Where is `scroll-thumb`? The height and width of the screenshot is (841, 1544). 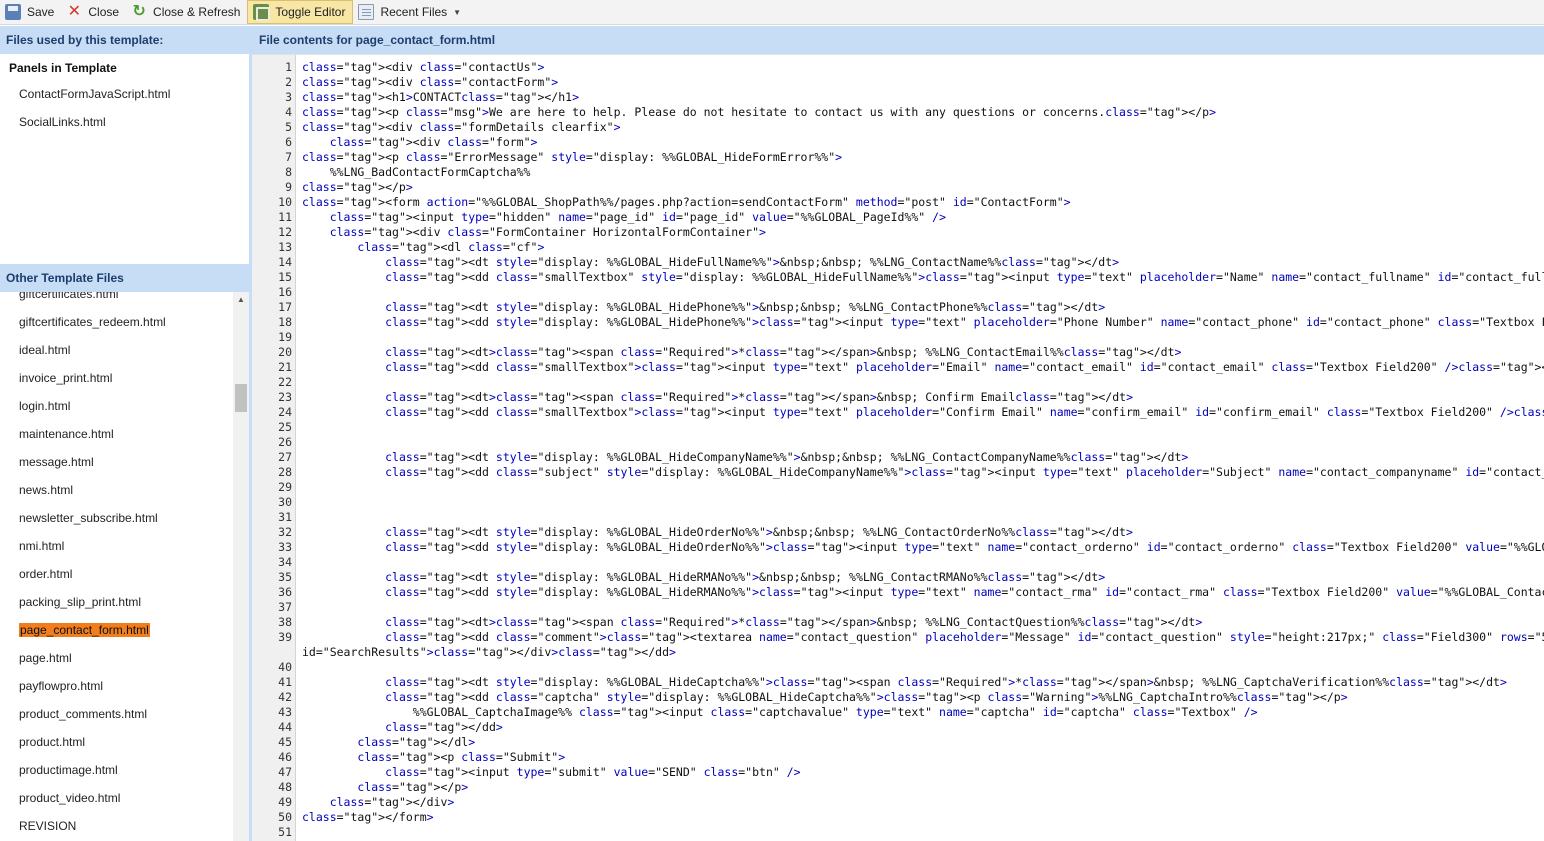
scroll-thumb is located at coordinates (241, 398).